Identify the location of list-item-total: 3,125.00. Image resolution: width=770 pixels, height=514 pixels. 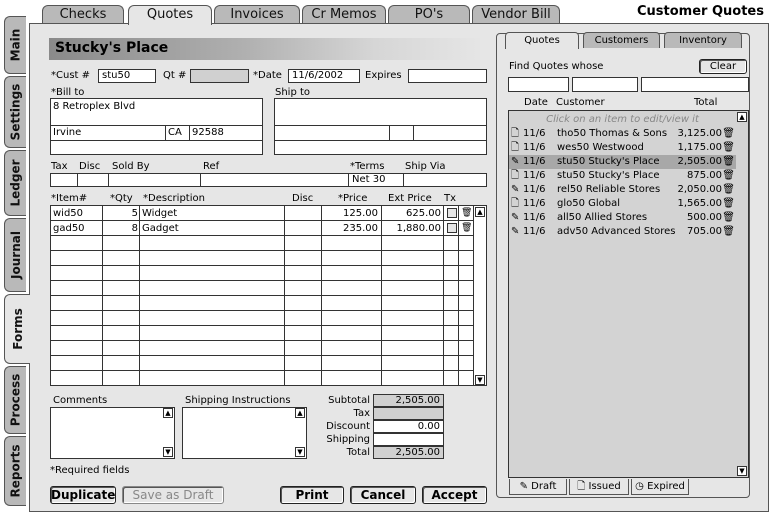
(699, 133).